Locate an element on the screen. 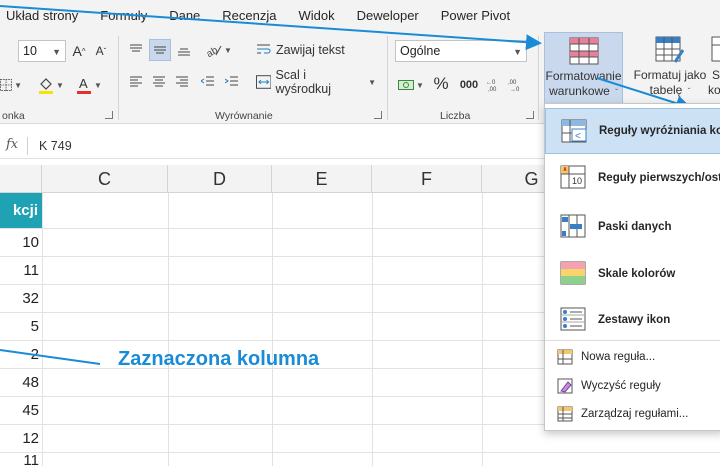 The width and height of the screenshot is (720, 466). column-header-f: F is located at coordinates (427, 179).